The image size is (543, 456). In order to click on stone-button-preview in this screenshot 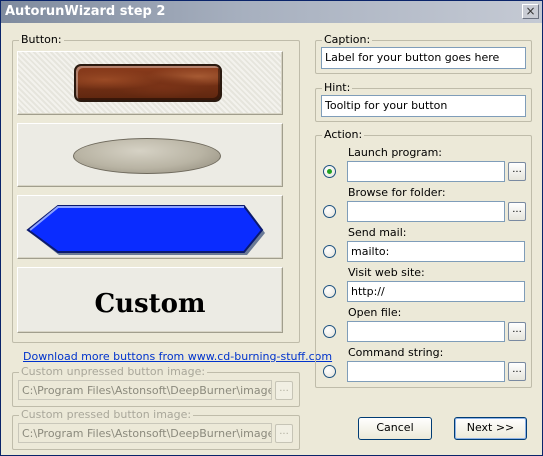, I will do `click(147, 156)`.